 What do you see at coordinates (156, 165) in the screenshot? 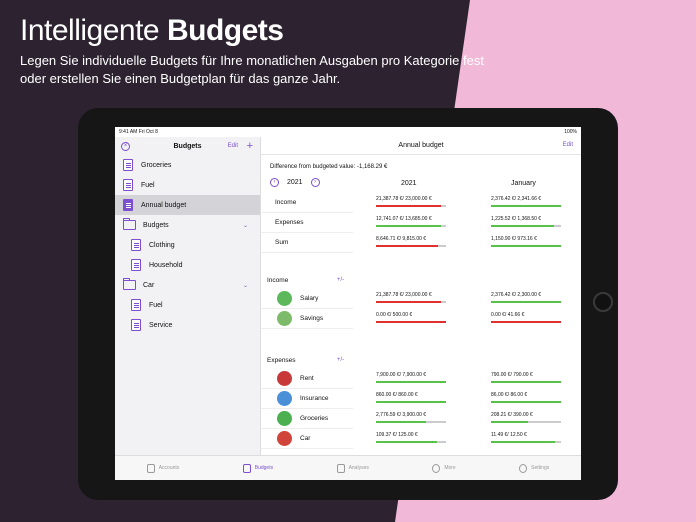
I see `sidebar-item-label: Groceries` at bounding box center [156, 165].